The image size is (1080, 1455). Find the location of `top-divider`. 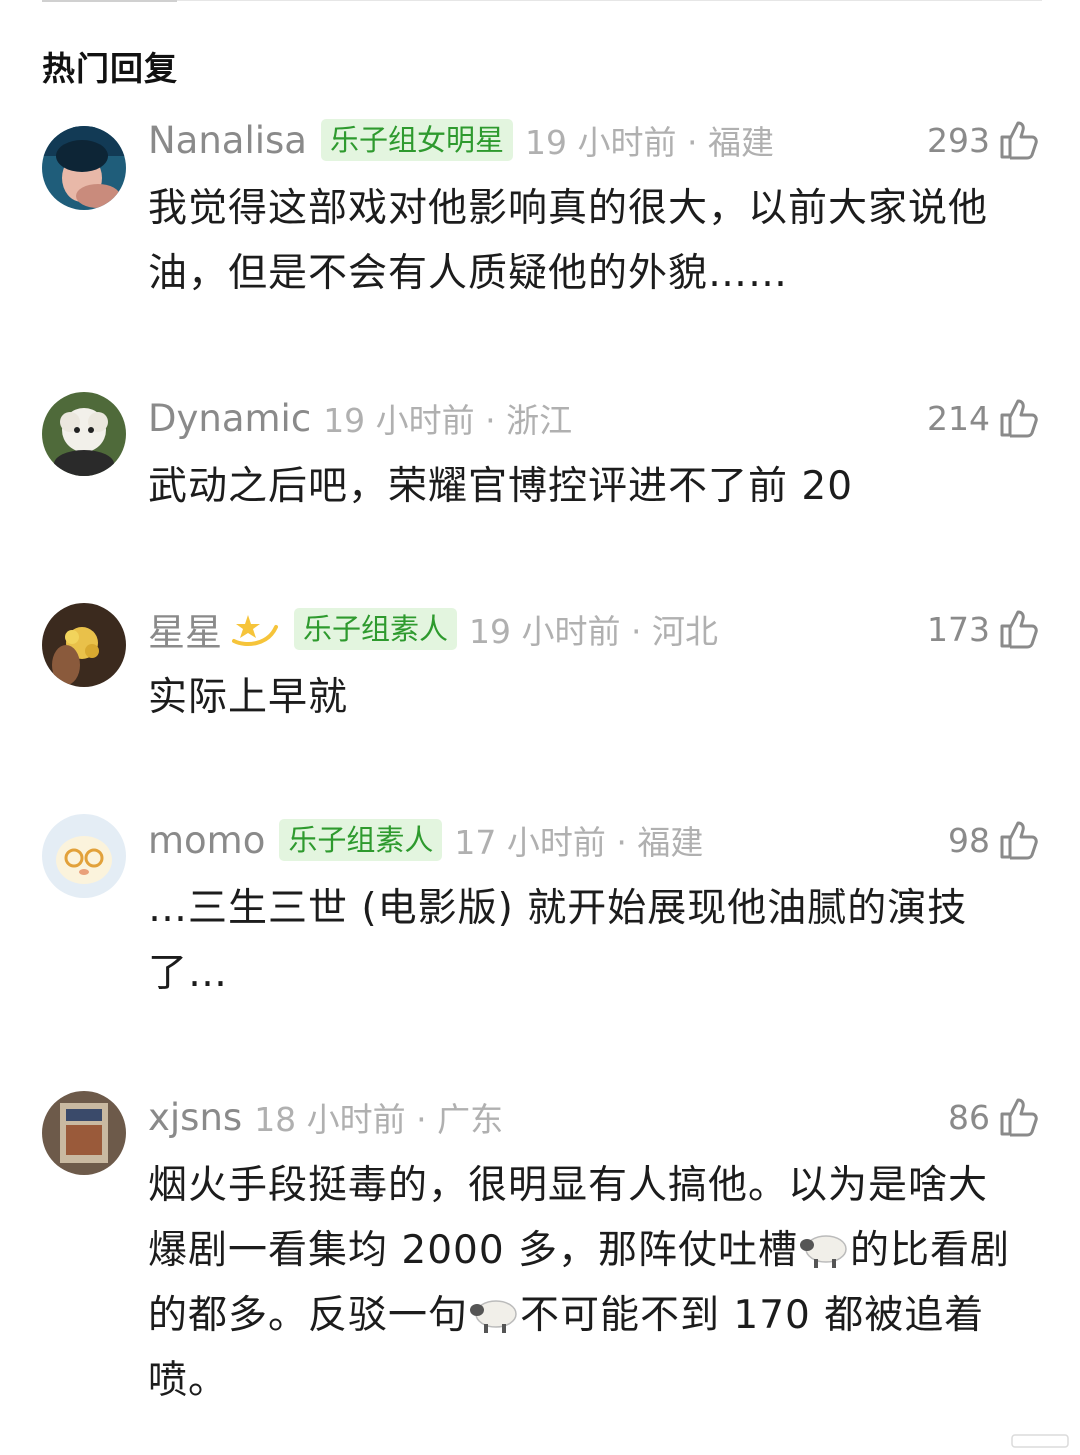

top-divider is located at coordinates (542, 1).